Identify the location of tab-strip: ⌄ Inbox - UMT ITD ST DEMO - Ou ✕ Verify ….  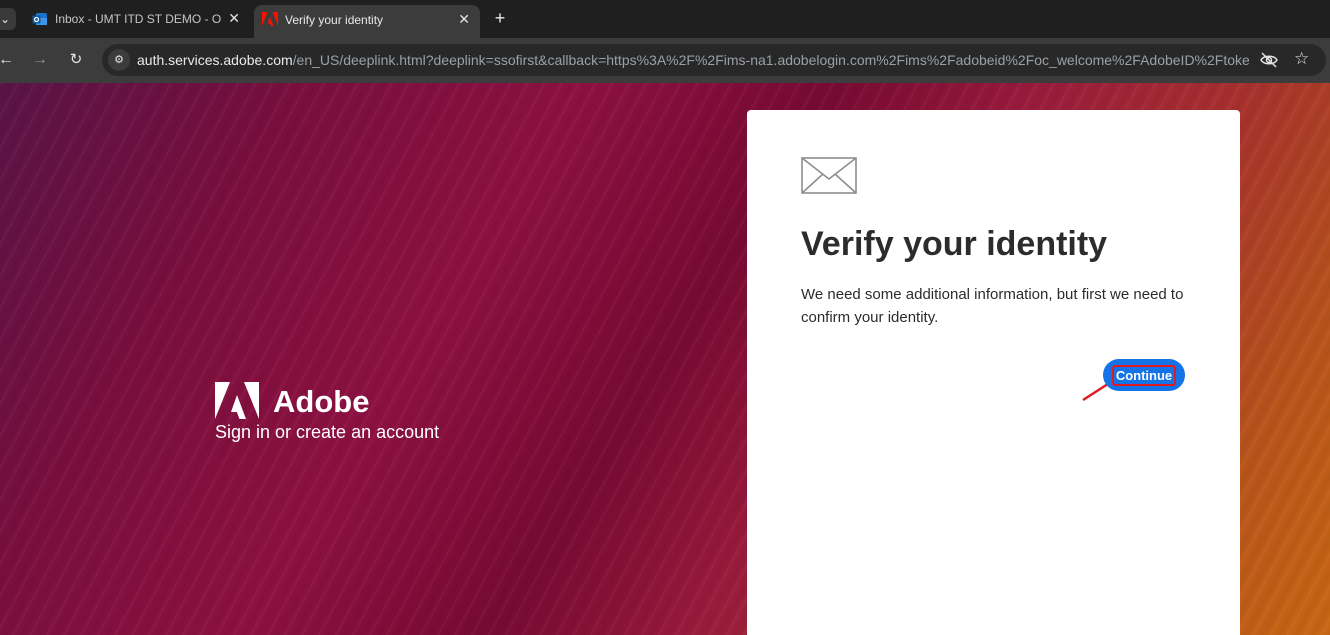
(665, 19).